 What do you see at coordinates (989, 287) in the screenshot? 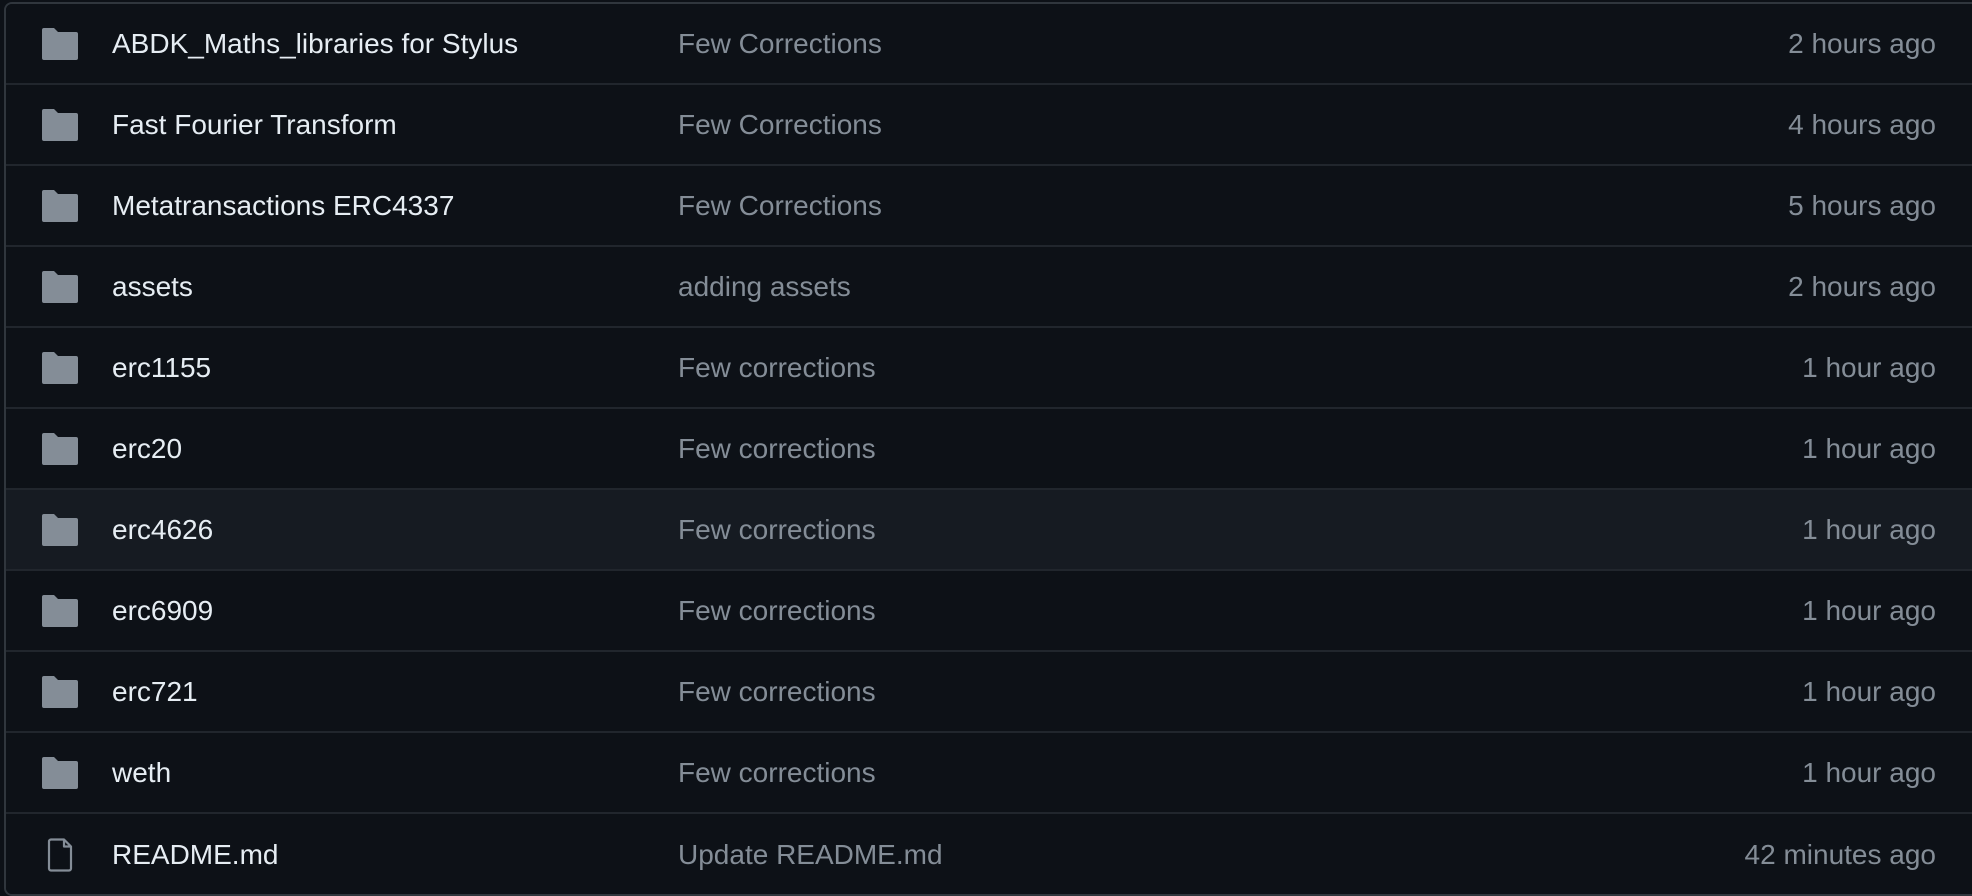
I see `file-row: assets adding assets 2 hours ago` at bounding box center [989, 287].